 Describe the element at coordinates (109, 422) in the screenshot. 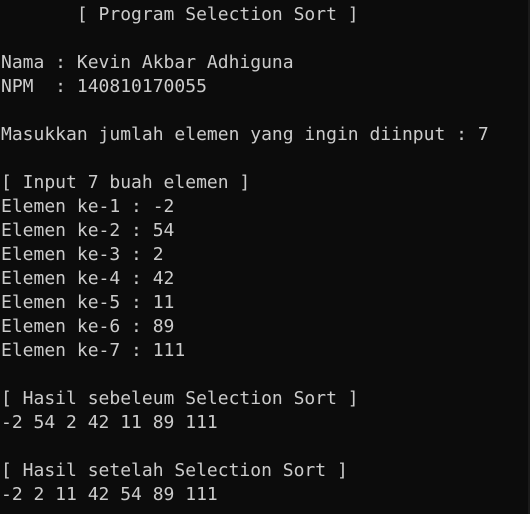

I see `before-sort-values: -2 54 2 42 11 89 111` at that location.